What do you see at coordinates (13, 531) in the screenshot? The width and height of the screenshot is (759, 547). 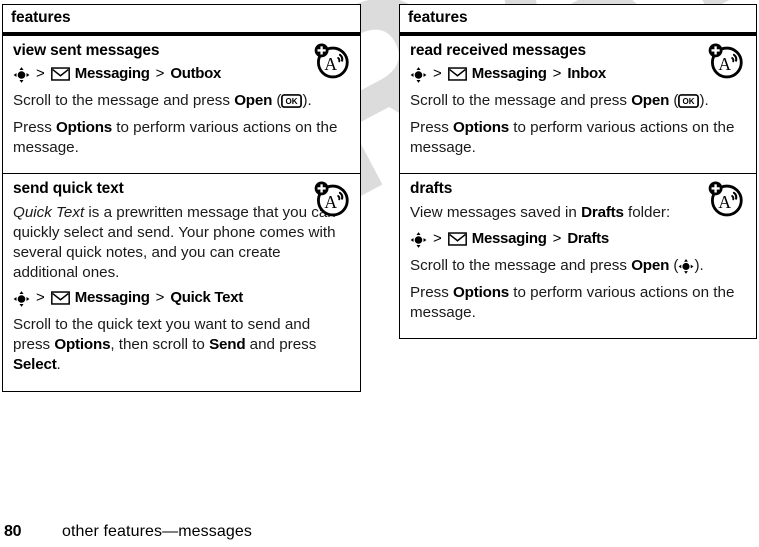 I see `page-number: 80` at bounding box center [13, 531].